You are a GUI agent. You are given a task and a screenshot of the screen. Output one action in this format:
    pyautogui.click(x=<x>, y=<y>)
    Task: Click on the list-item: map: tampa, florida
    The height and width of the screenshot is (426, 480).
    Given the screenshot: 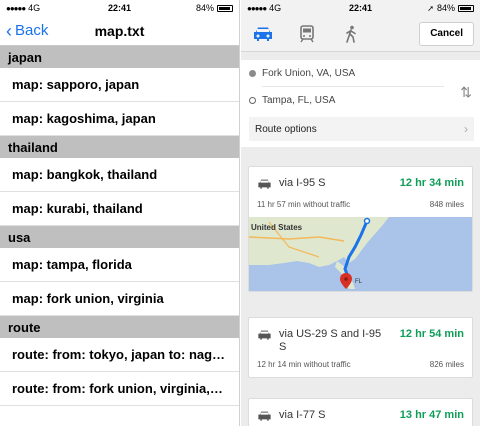 What is the action you would take?
    pyautogui.click(x=119, y=265)
    